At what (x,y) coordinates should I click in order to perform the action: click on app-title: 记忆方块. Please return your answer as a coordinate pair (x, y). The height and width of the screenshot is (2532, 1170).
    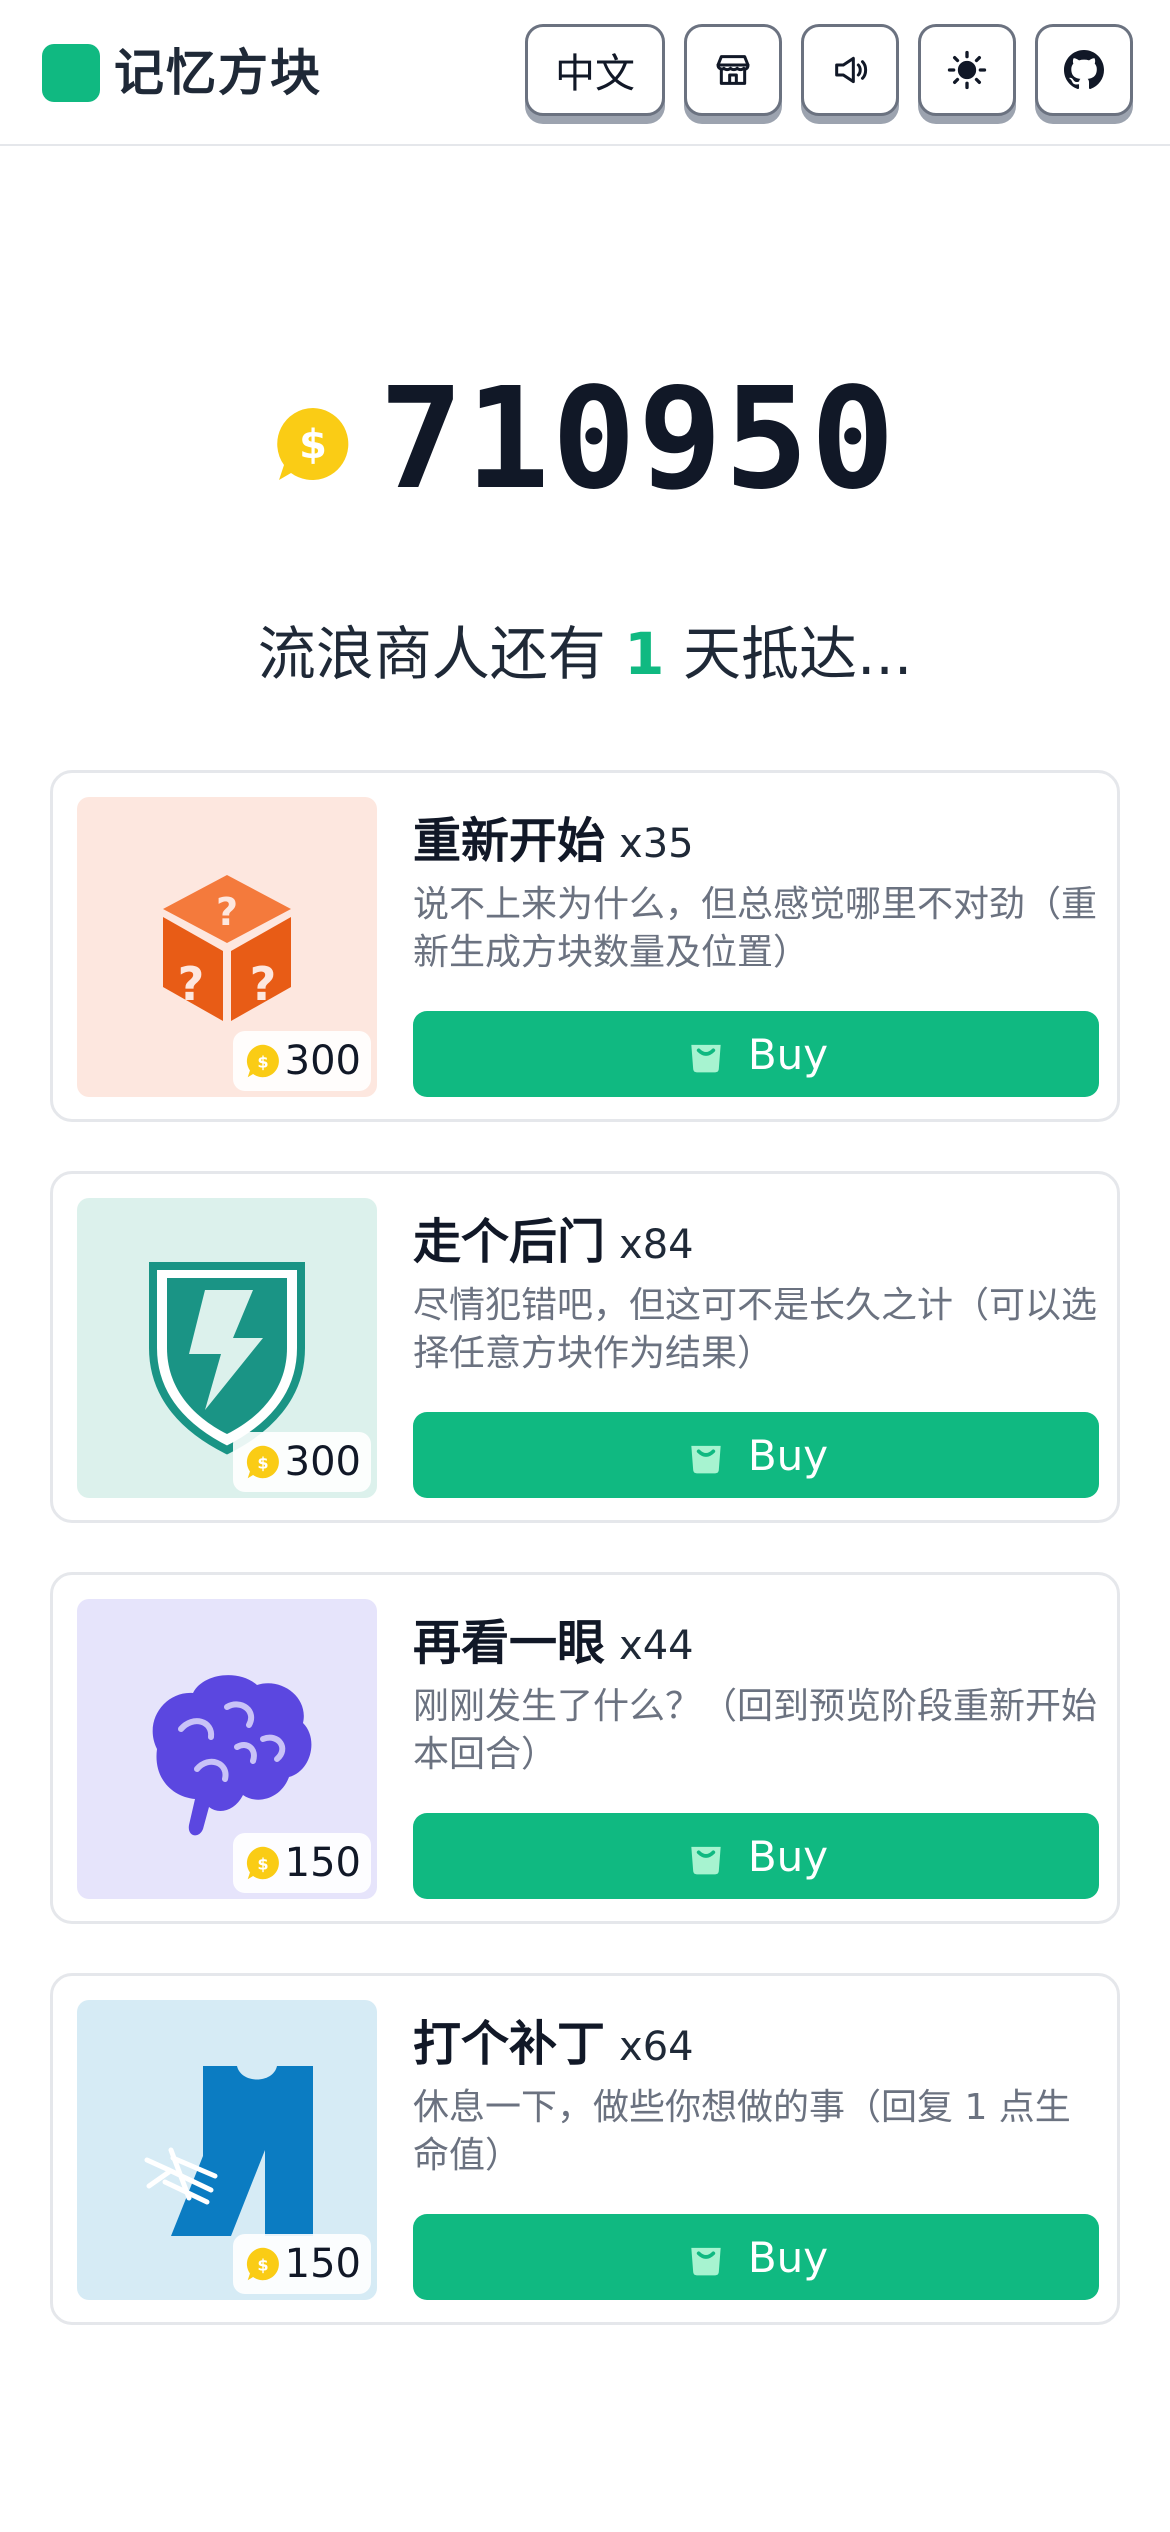
    Looking at the image, I should click on (218, 73).